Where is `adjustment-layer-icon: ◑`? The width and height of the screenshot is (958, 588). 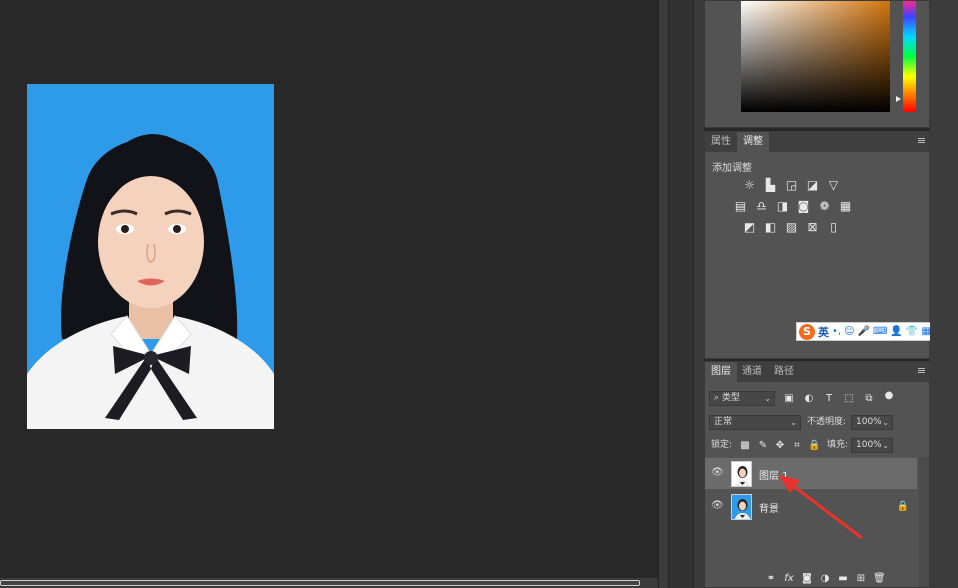
adjustment-layer-icon: ◑ is located at coordinates (825, 579).